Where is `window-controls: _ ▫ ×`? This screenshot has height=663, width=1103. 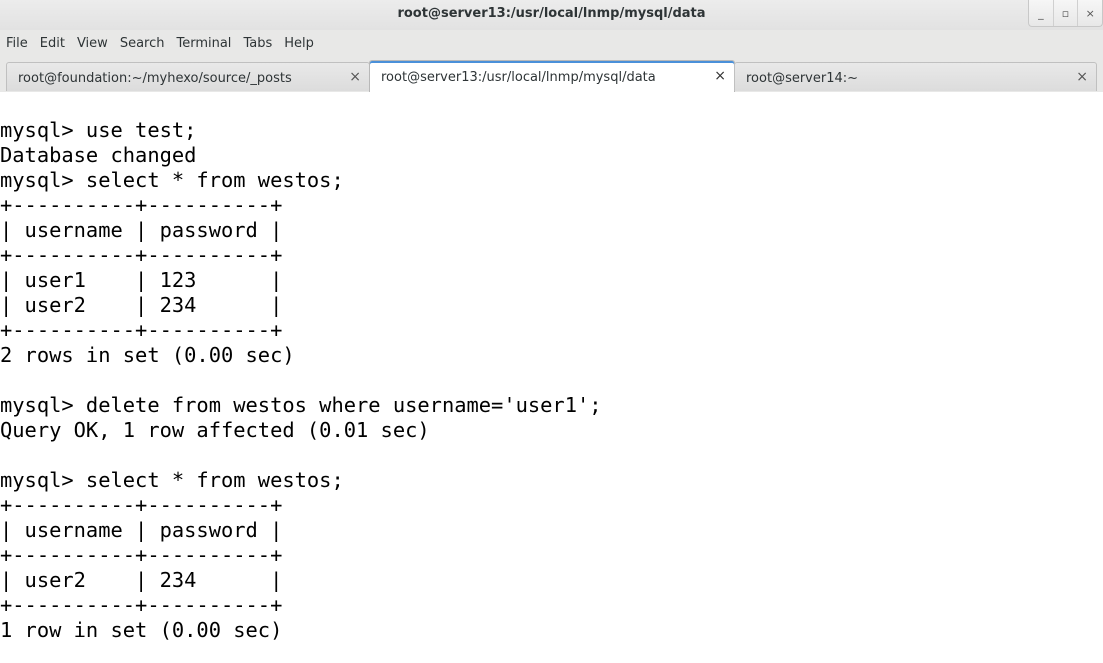 window-controls: _ ▫ × is located at coordinates (1065, 13).